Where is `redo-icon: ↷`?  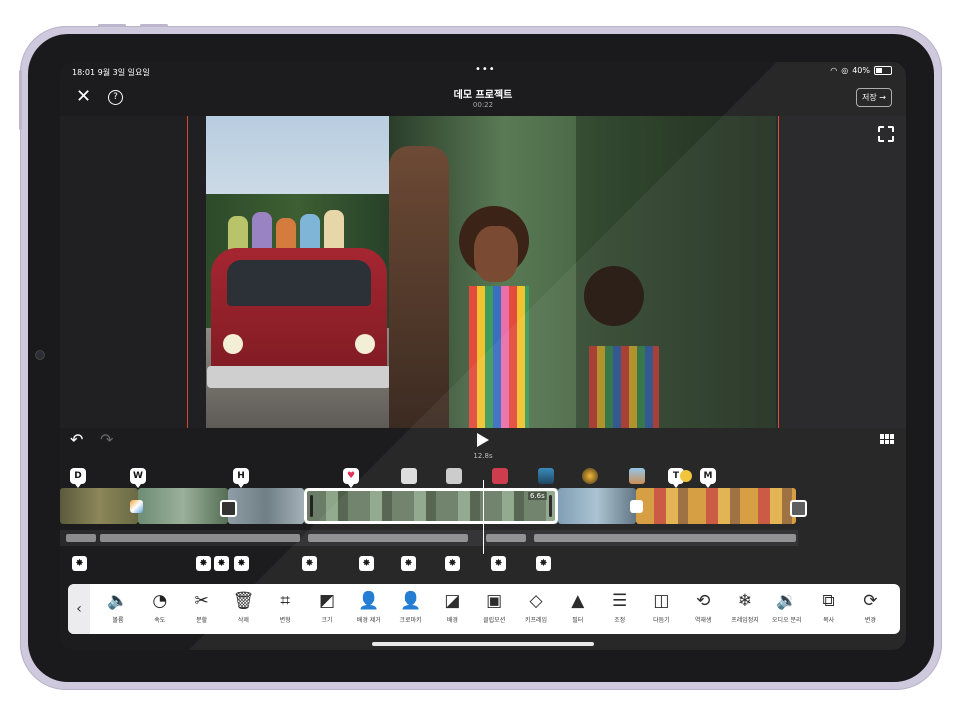 redo-icon: ↷ is located at coordinates (106, 439).